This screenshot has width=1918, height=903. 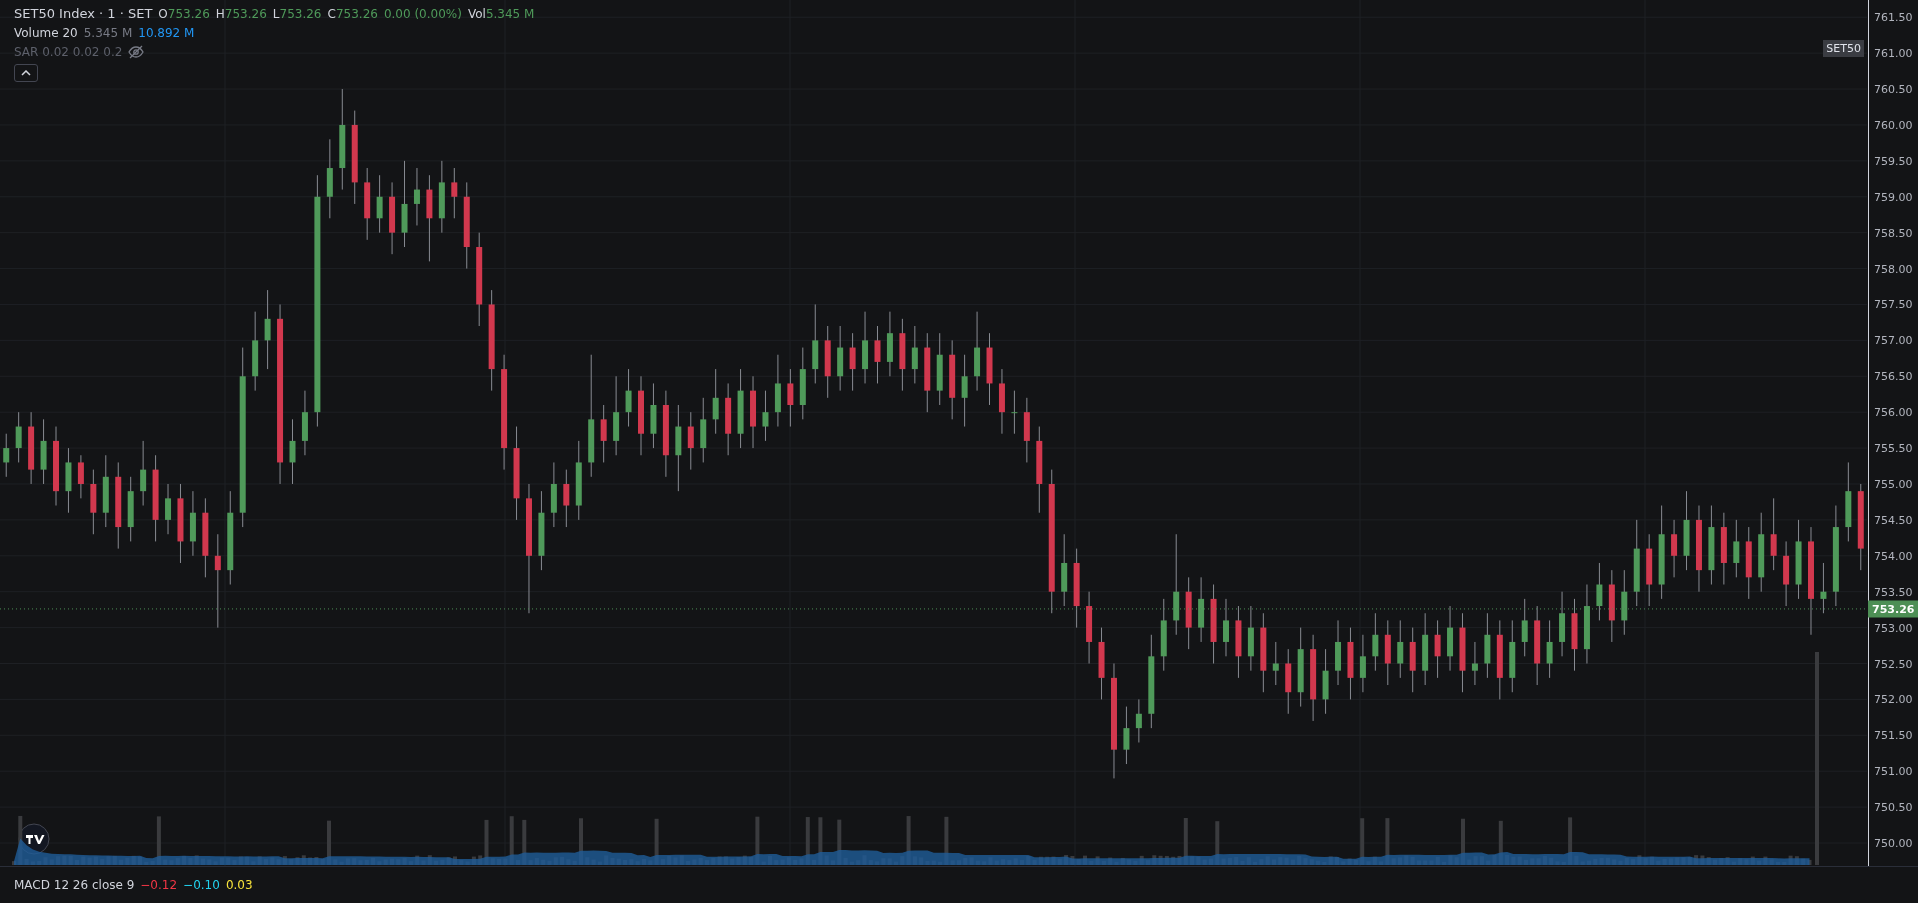 I want to click on indicator-name: MACD 12 26 close 9, so click(x=74, y=885).